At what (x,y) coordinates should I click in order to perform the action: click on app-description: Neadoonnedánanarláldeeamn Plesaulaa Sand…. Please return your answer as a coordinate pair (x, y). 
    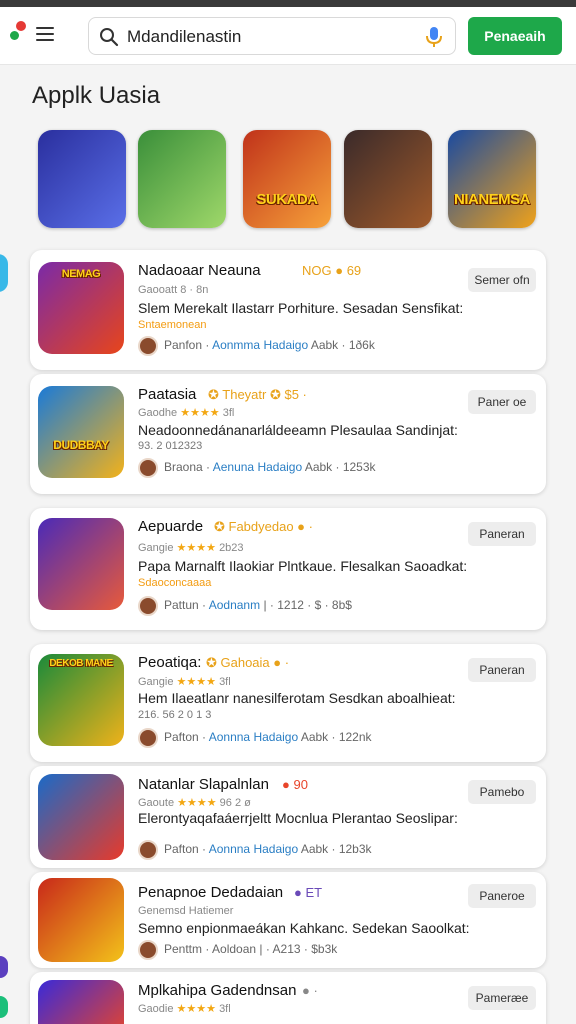
    Looking at the image, I should click on (298, 430).